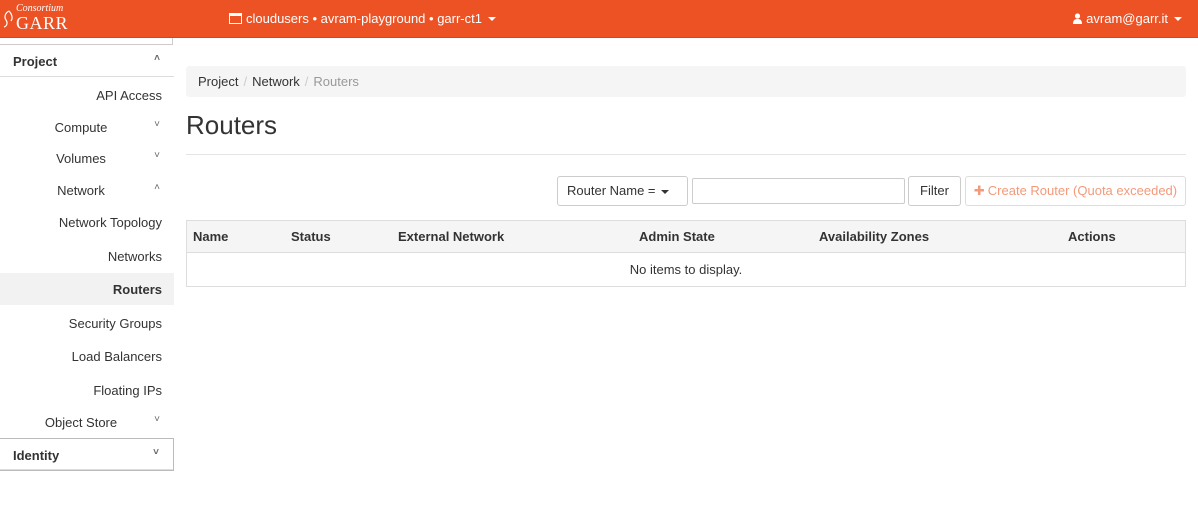 This screenshot has height=516, width=1198. Describe the element at coordinates (42, 23) in the screenshot. I see `logo-text-garr: GARR` at that location.